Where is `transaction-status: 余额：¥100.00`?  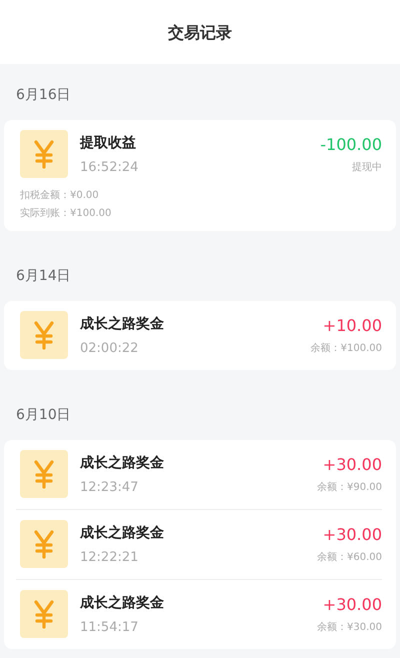 transaction-status: 余额：¥100.00 is located at coordinates (346, 348).